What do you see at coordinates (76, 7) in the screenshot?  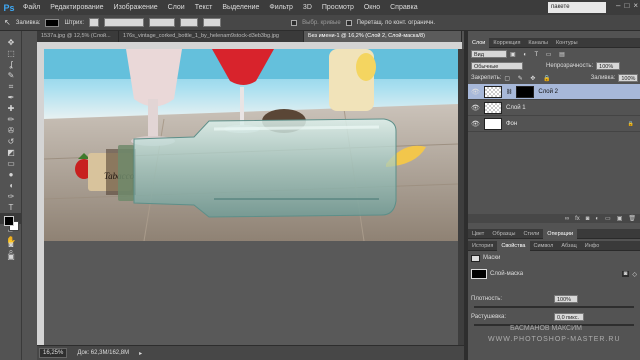 I see `menu-item-1: Редактирование` at bounding box center [76, 7].